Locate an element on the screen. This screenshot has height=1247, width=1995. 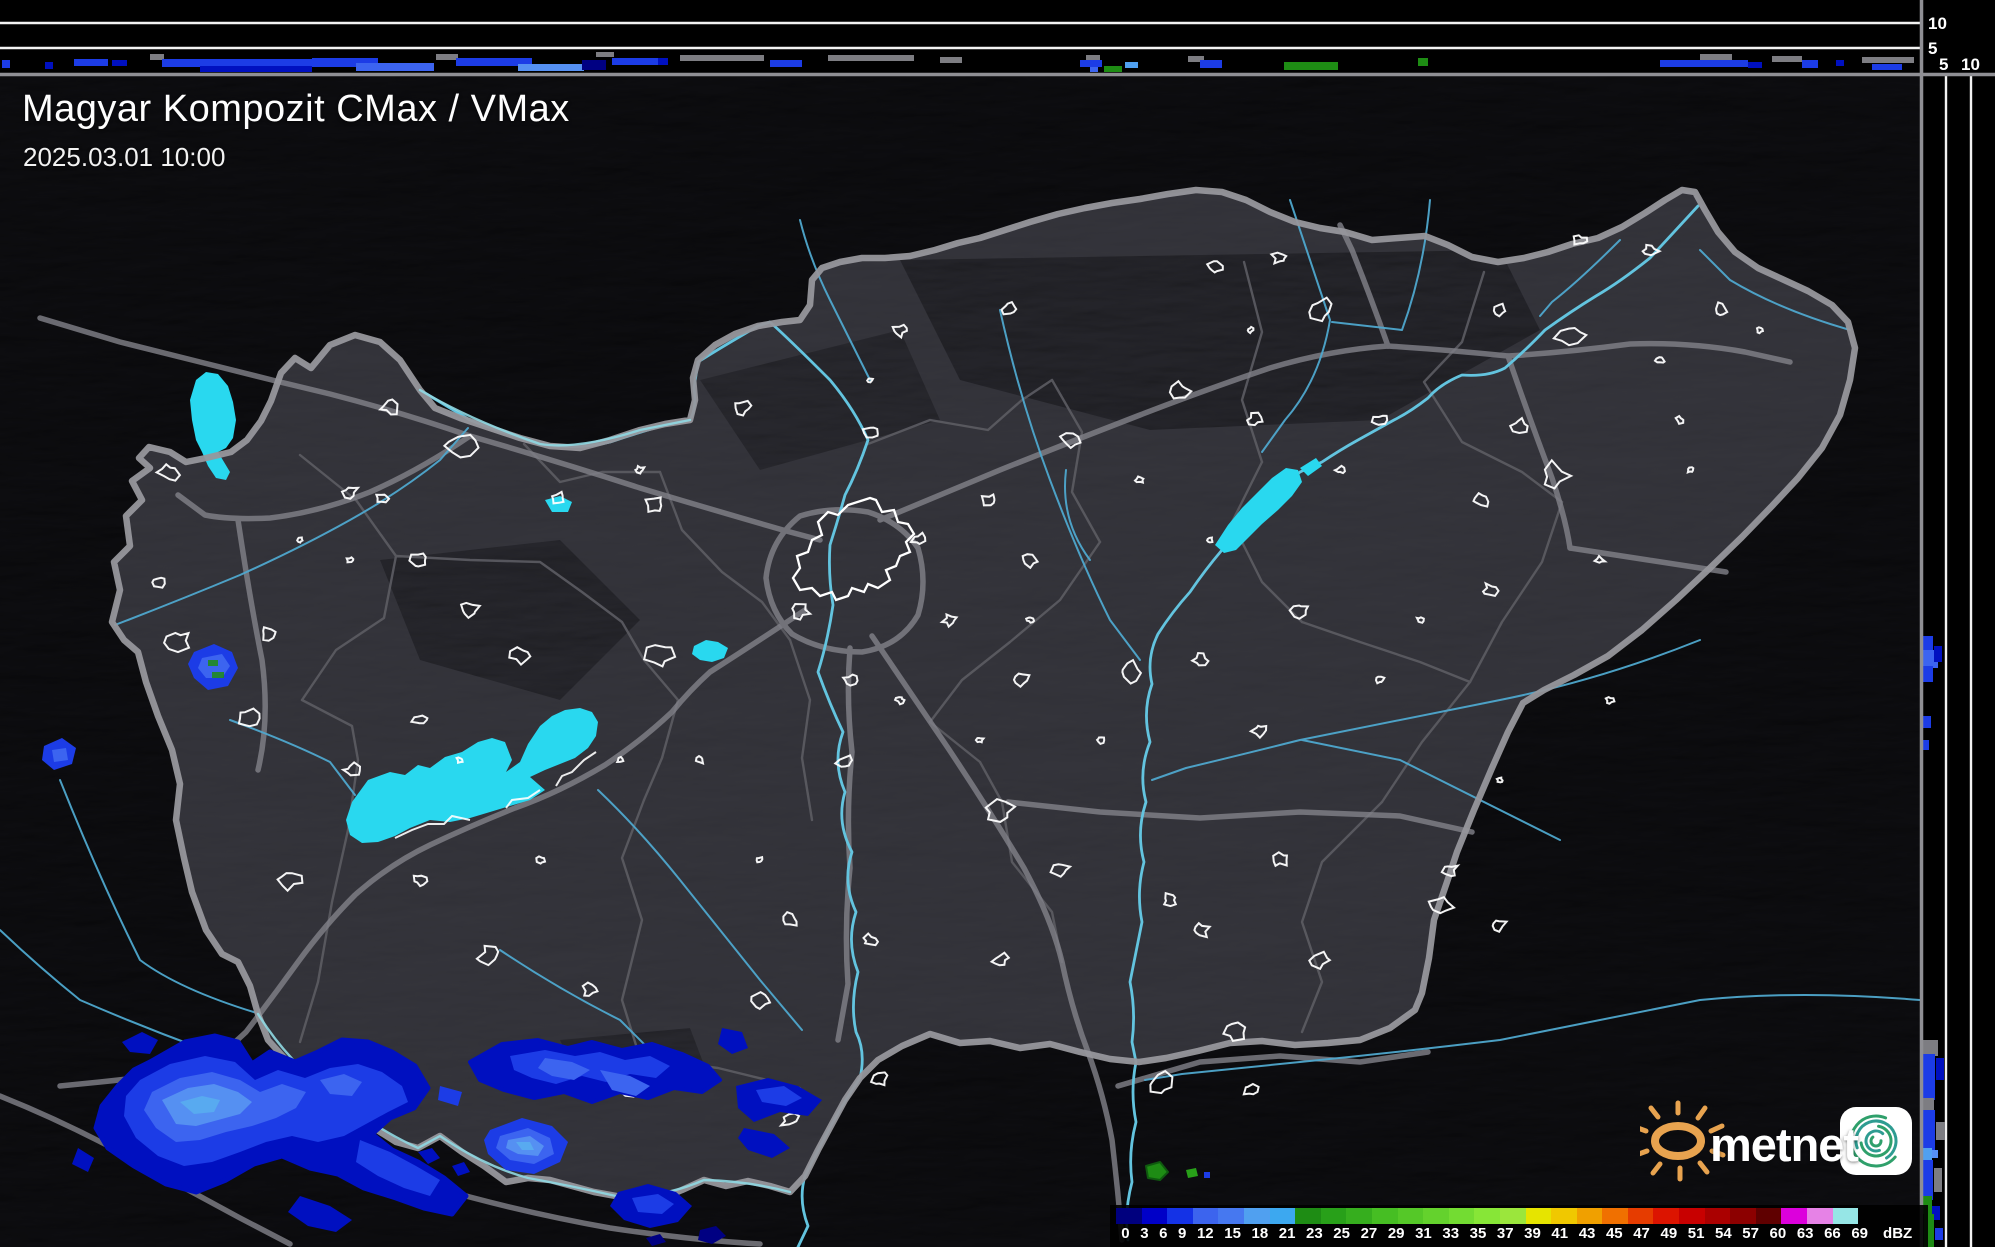
dbz-tick-label: 25 is located at coordinates (1341, 1233).